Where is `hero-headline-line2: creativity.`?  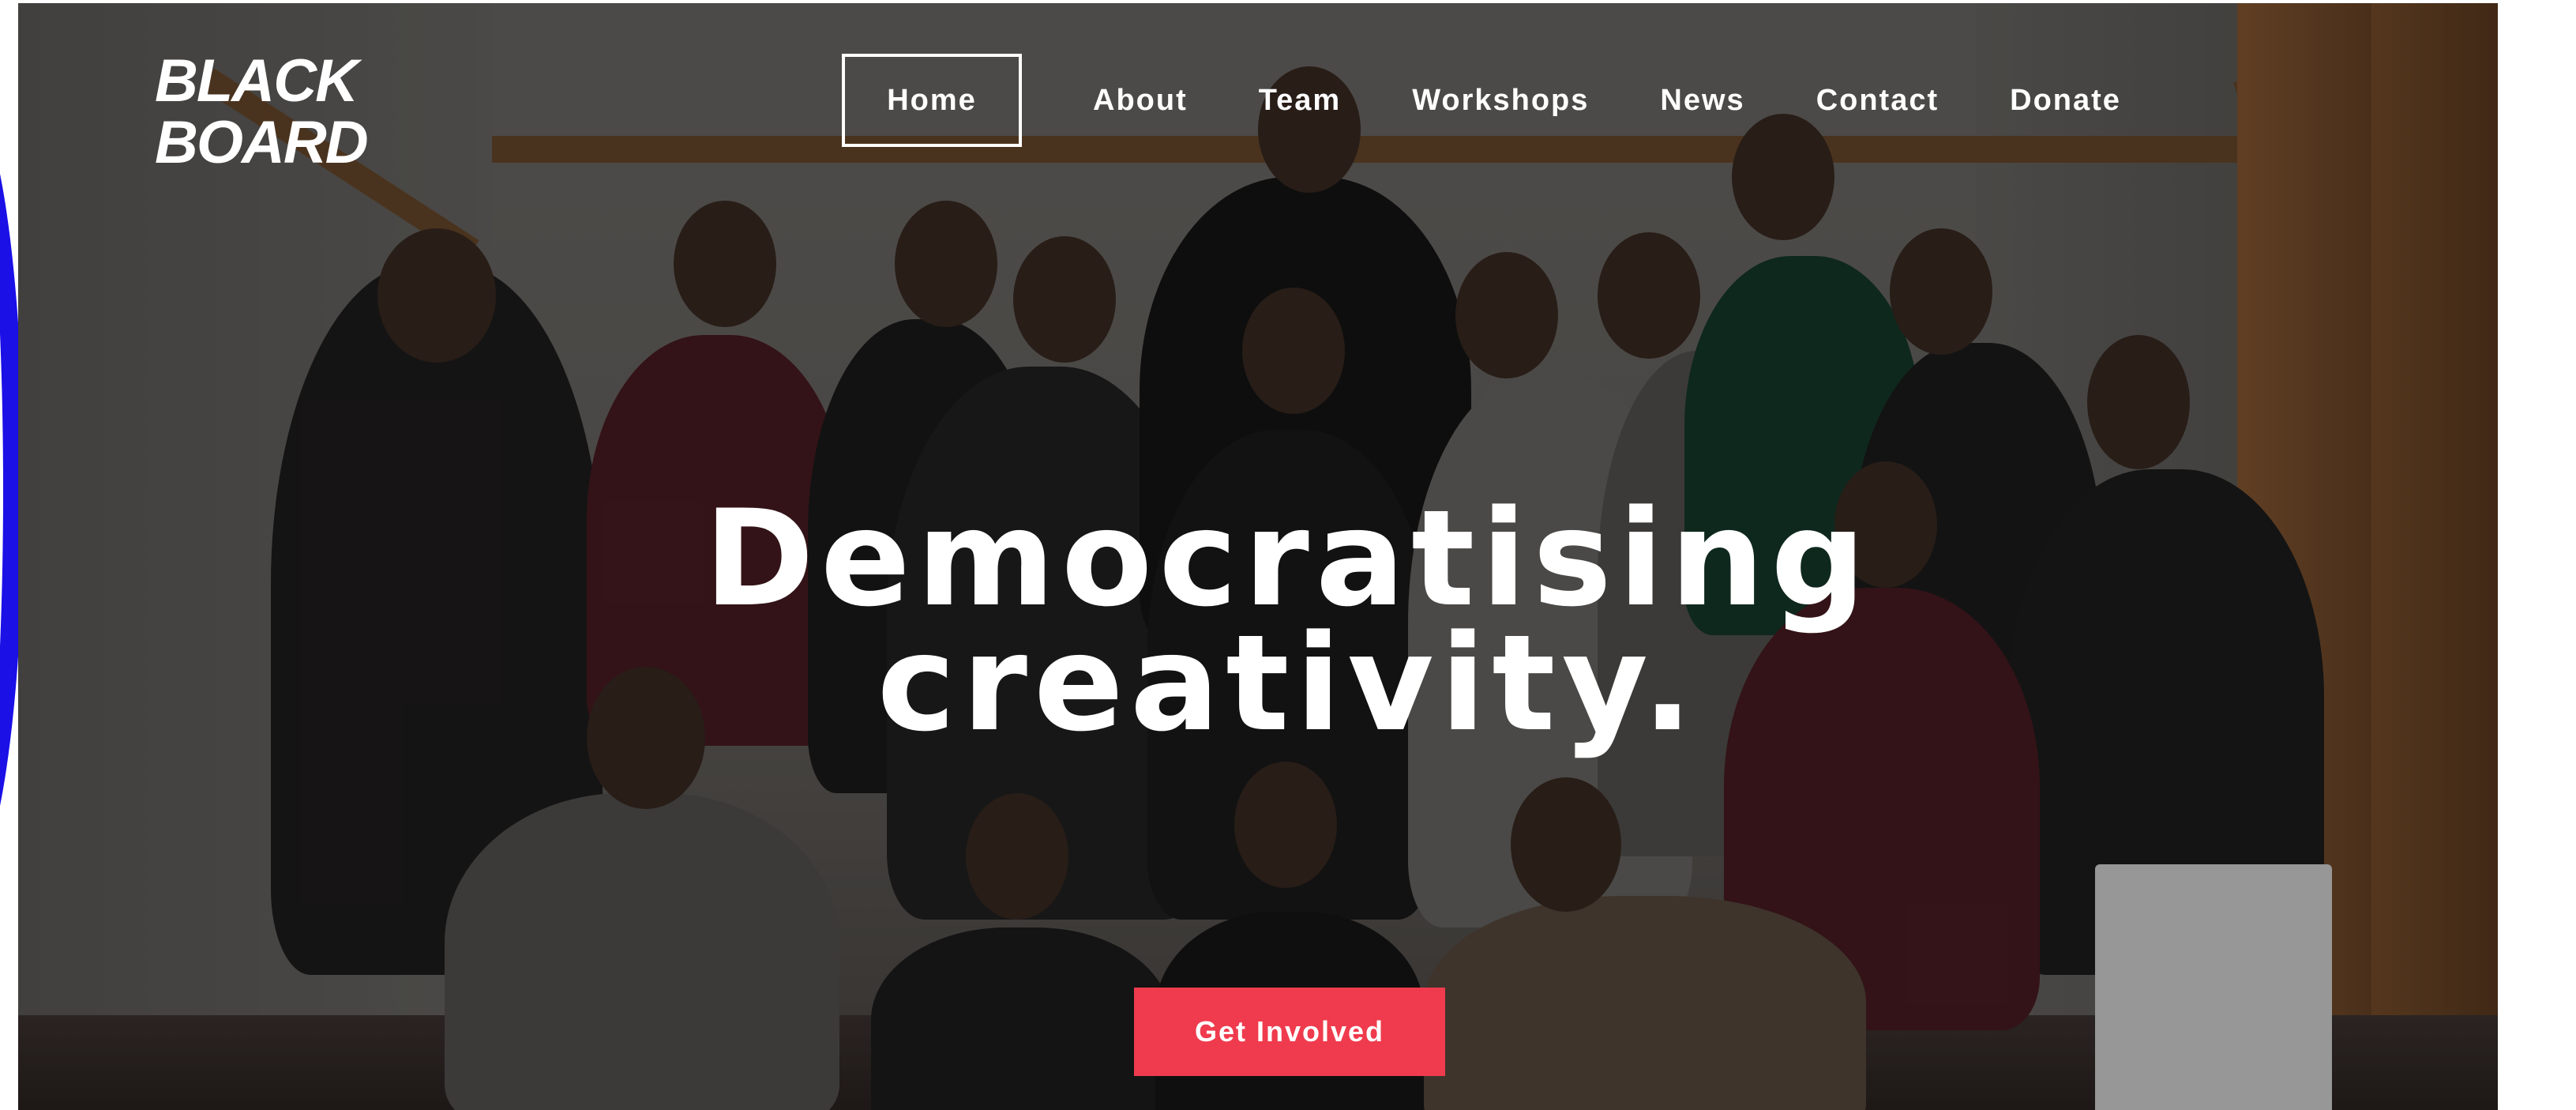 hero-headline-line2: creativity. is located at coordinates (1288, 683).